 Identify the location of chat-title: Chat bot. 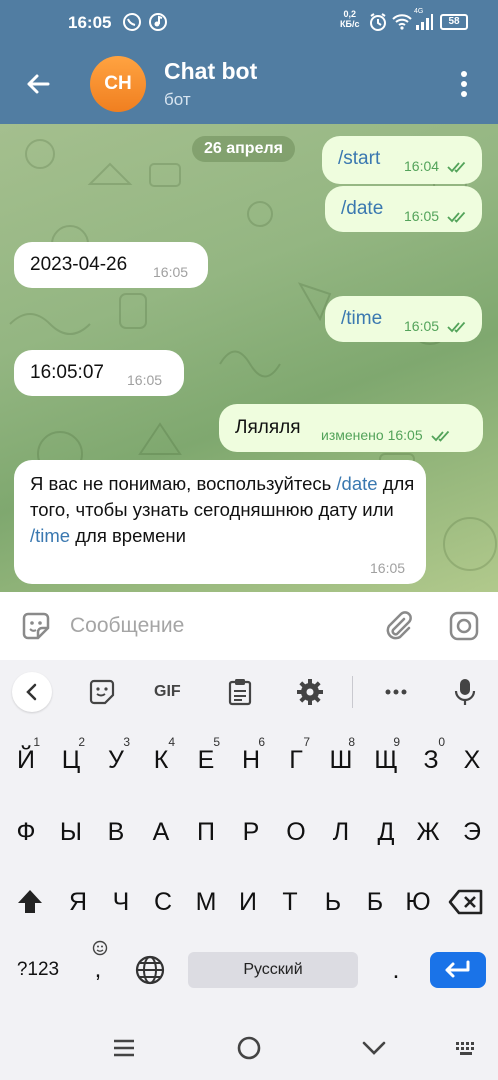
(210, 71).